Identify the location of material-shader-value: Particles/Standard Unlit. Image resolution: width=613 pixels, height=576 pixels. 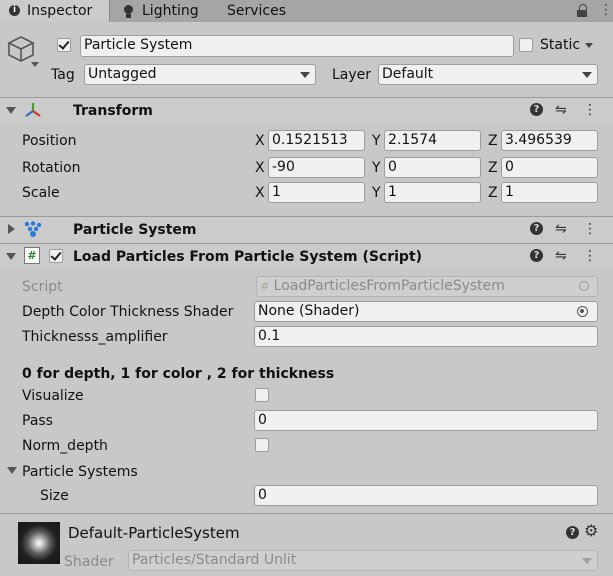
(214, 560).